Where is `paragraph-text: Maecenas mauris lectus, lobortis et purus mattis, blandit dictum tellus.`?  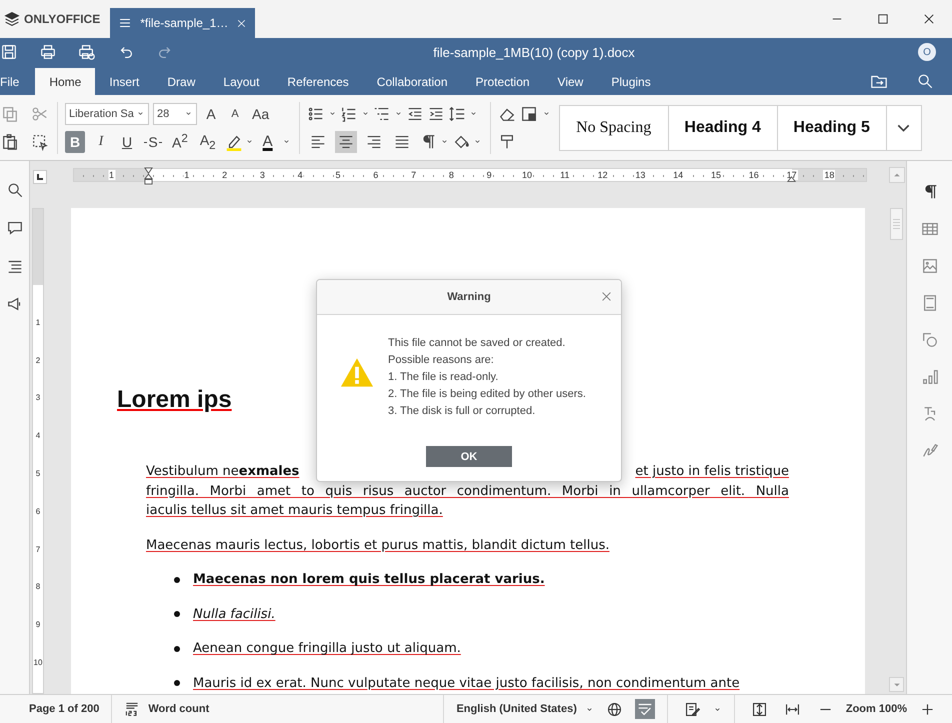
paragraph-text: Maecenas mauris lectus, lobortis et purus mattis, blandit dictum tellus. is located at coordinates (378, 545).